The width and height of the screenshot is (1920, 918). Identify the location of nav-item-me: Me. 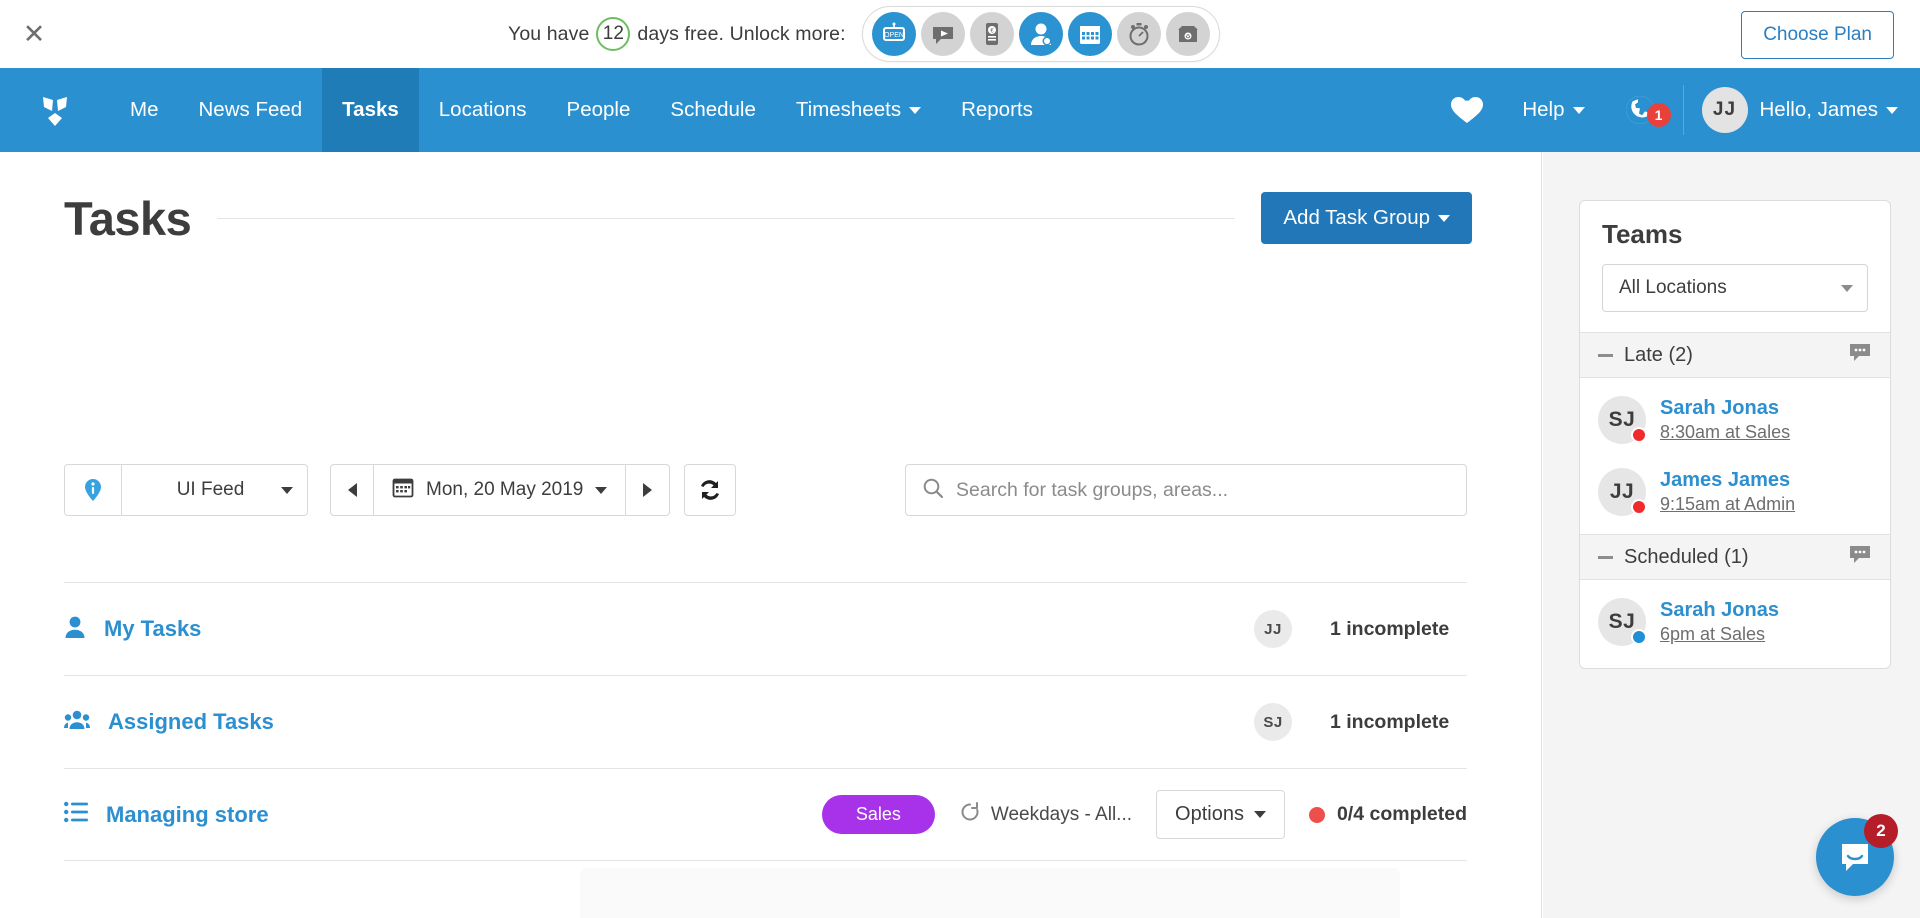
(144, 110).